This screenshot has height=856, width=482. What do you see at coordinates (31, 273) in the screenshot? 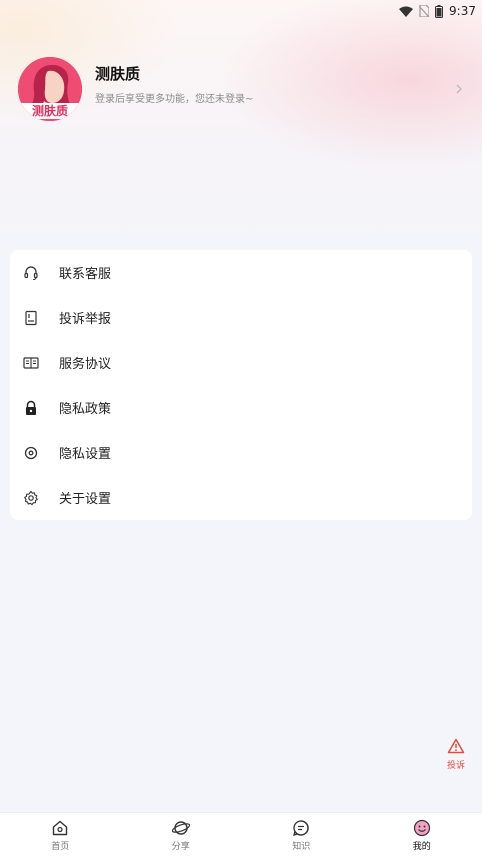
I see `headset-icon` at bounding box center [31, 273].